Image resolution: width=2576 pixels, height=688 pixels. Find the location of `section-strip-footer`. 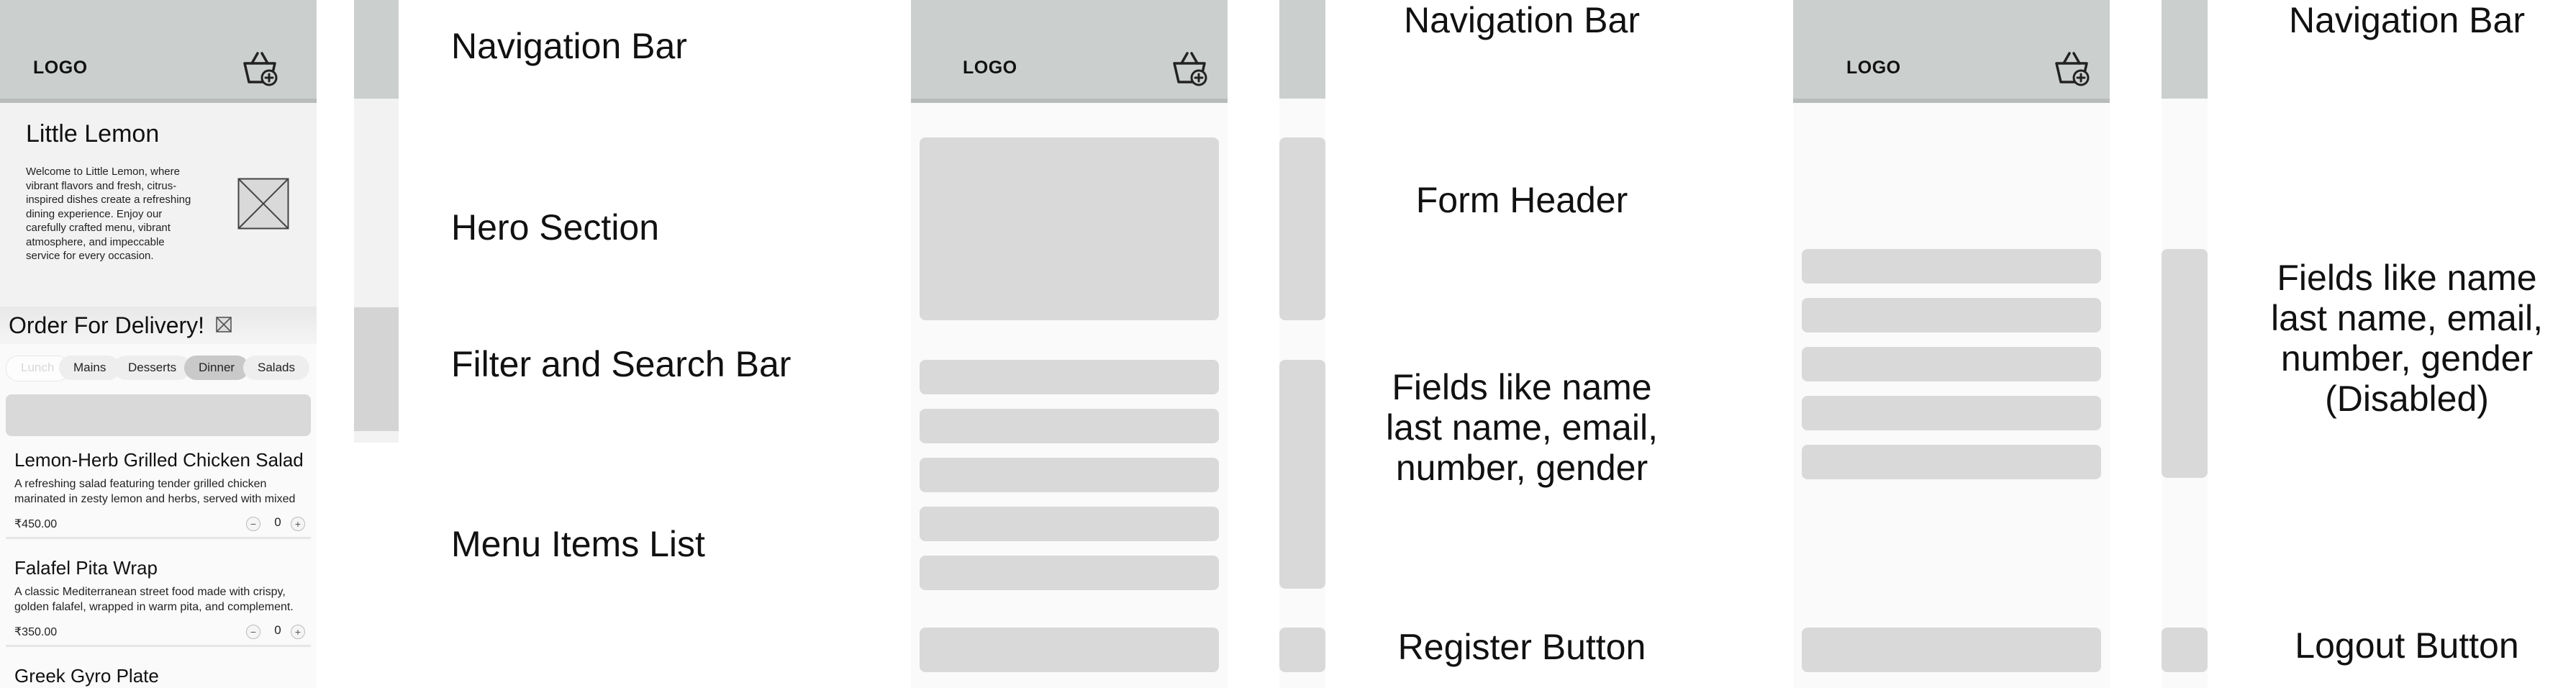

section-strip-footer is located at coordinates (376, 437).